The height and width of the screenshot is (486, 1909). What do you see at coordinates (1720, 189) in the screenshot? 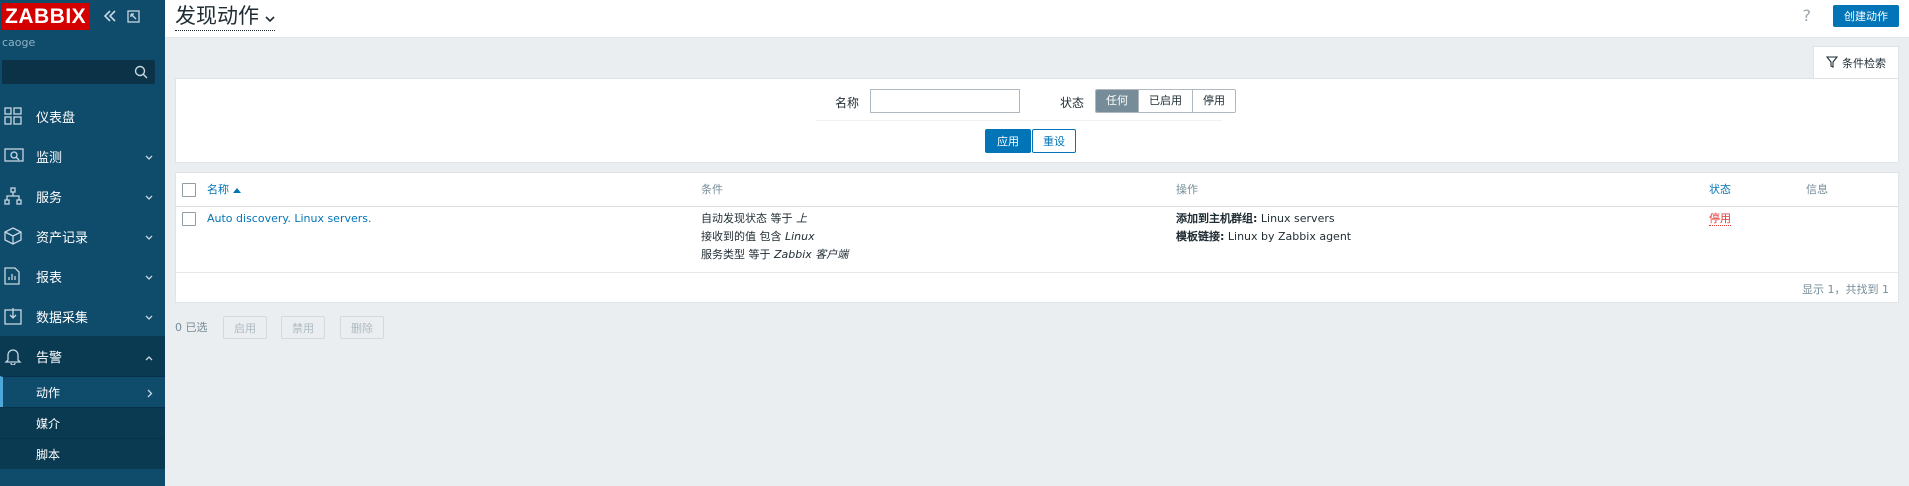
I see `column-header-status: 状态` at bounding box center [1720, 189].